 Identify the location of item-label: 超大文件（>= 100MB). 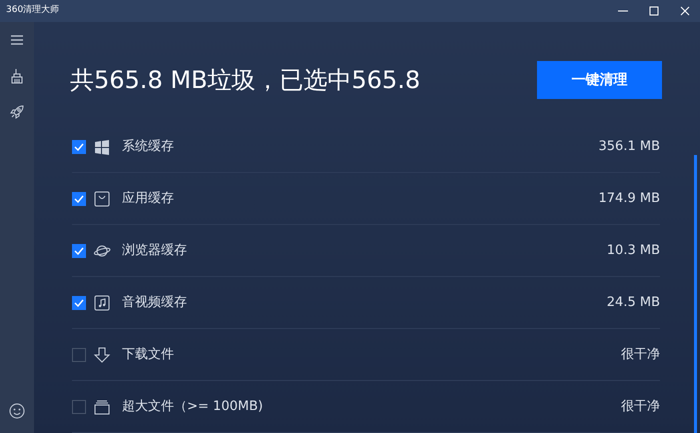
(192, 407).